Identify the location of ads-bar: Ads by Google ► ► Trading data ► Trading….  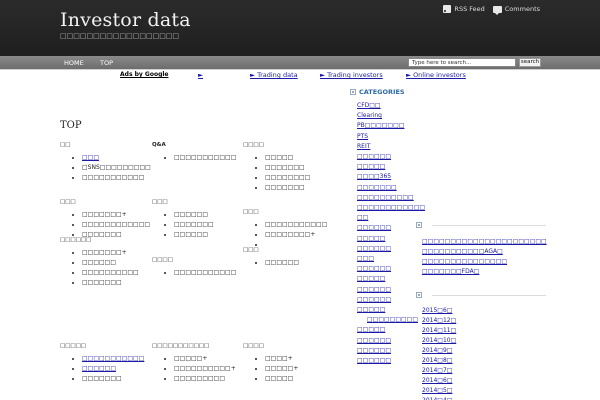
(300, 75).